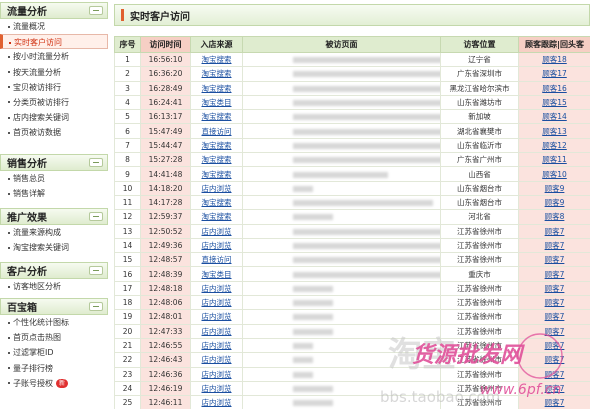 This screenshot has width=590, height=409. What do you see at coordinates (554, 145) in the screenshot?
I see `customer-link: 顾客12` at bounding box center [554, 145].